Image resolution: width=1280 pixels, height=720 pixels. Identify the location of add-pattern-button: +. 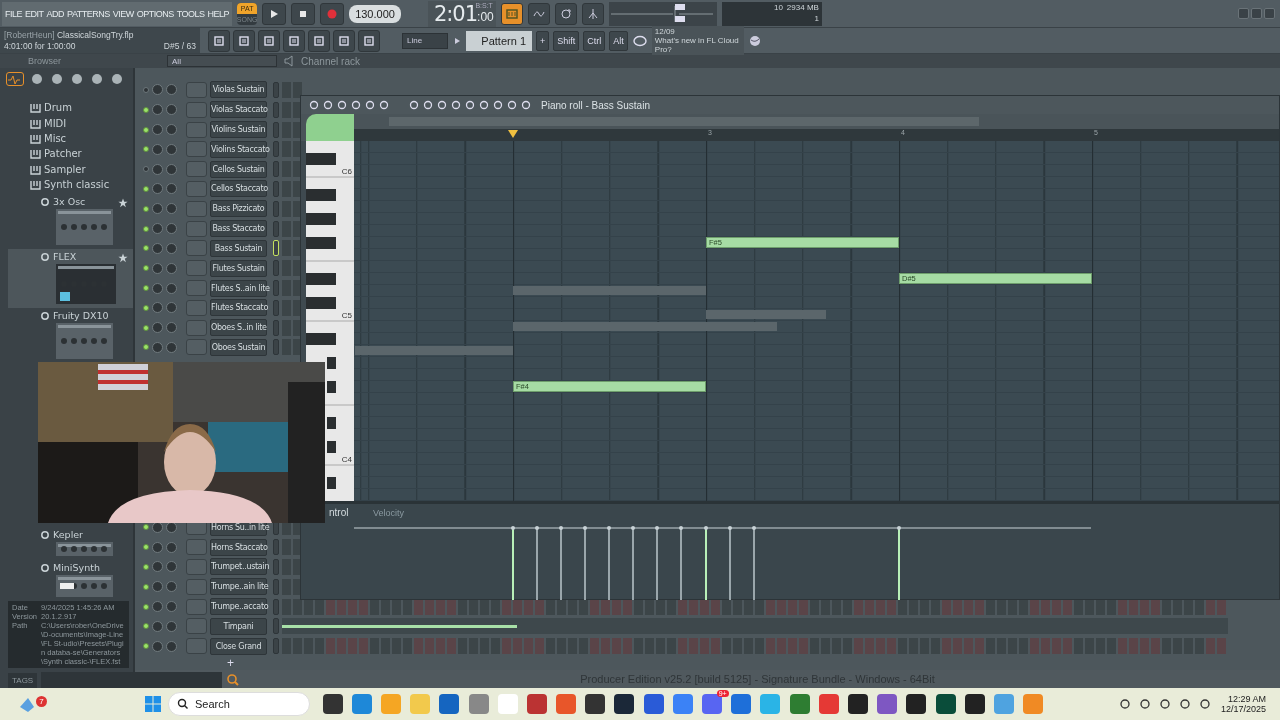
(543, 40).